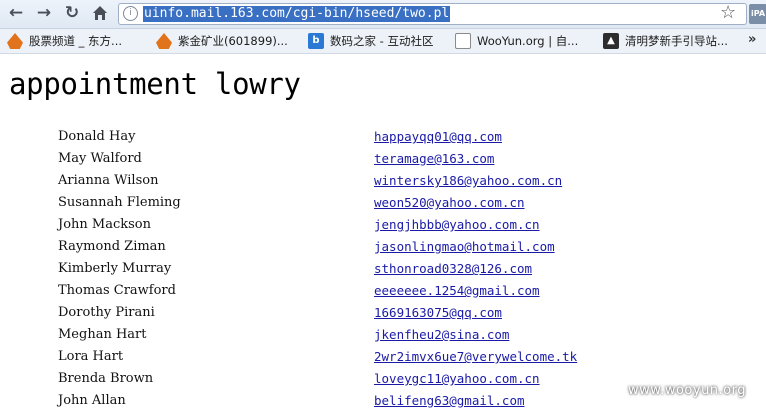 Image resolution: width=766 pixels, height=412 pixels. I want to click on list-item: Meghan Hart jkenfheu2@sina.com, so click(383, 335).